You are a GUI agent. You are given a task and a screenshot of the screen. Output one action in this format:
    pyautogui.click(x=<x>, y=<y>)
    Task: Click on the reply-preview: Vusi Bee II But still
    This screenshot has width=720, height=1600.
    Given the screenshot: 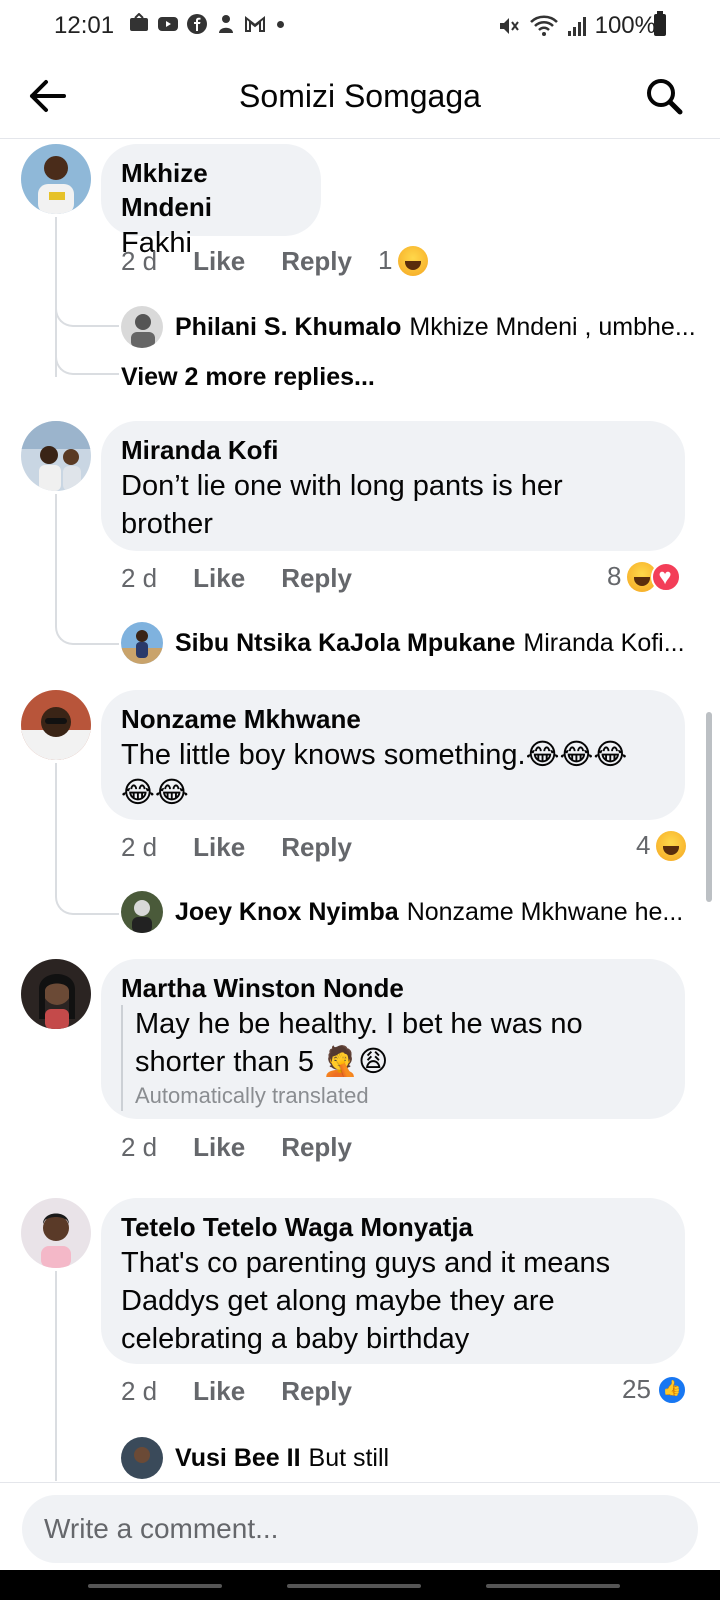 What is the action you would take?
    pyautogui.click(x=255, y=1458)
    